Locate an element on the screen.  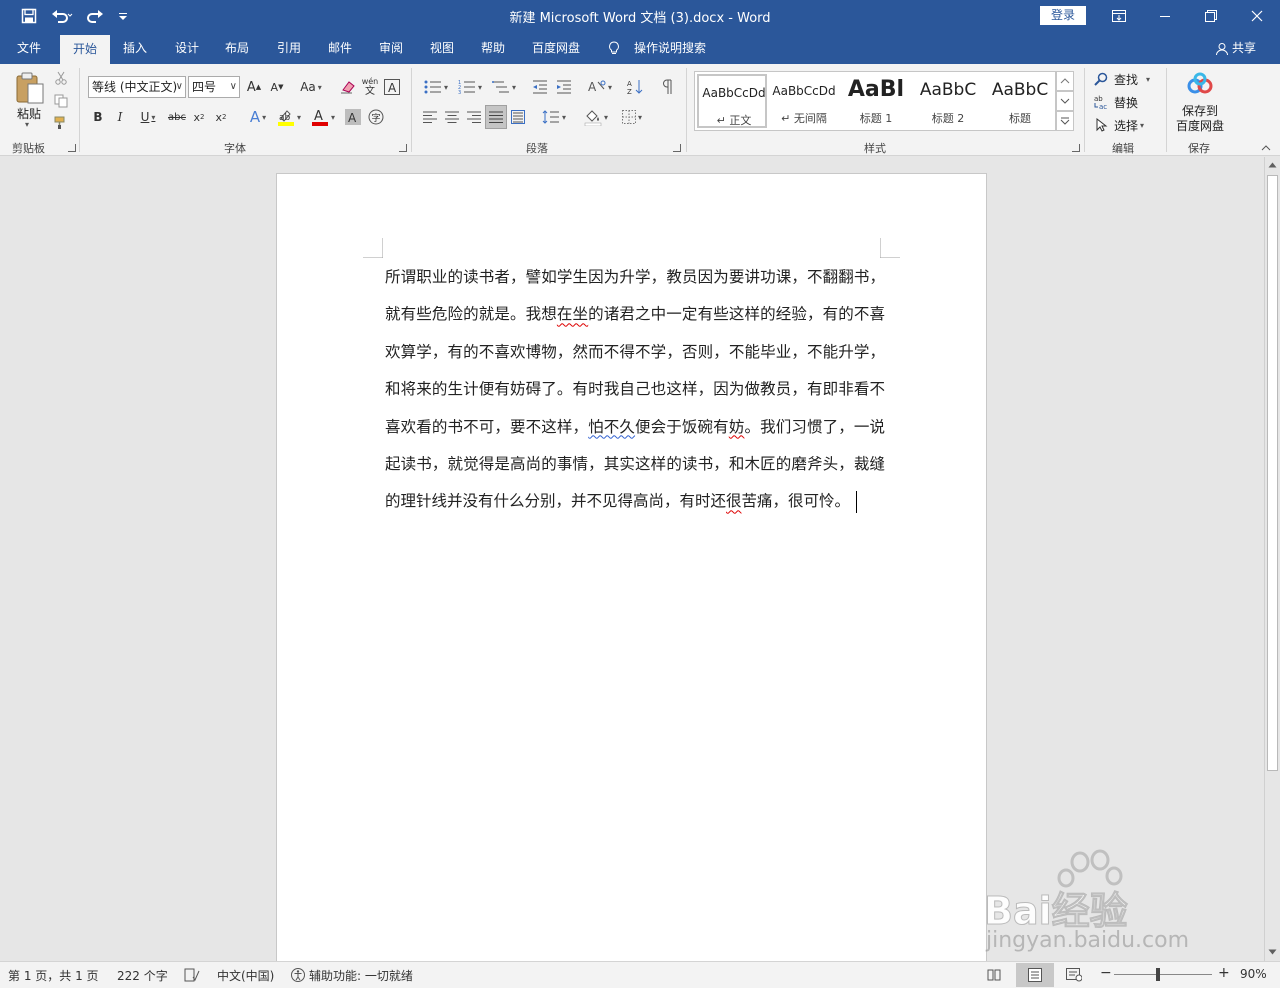
restore-icon is located at coordinates (1211, 16).